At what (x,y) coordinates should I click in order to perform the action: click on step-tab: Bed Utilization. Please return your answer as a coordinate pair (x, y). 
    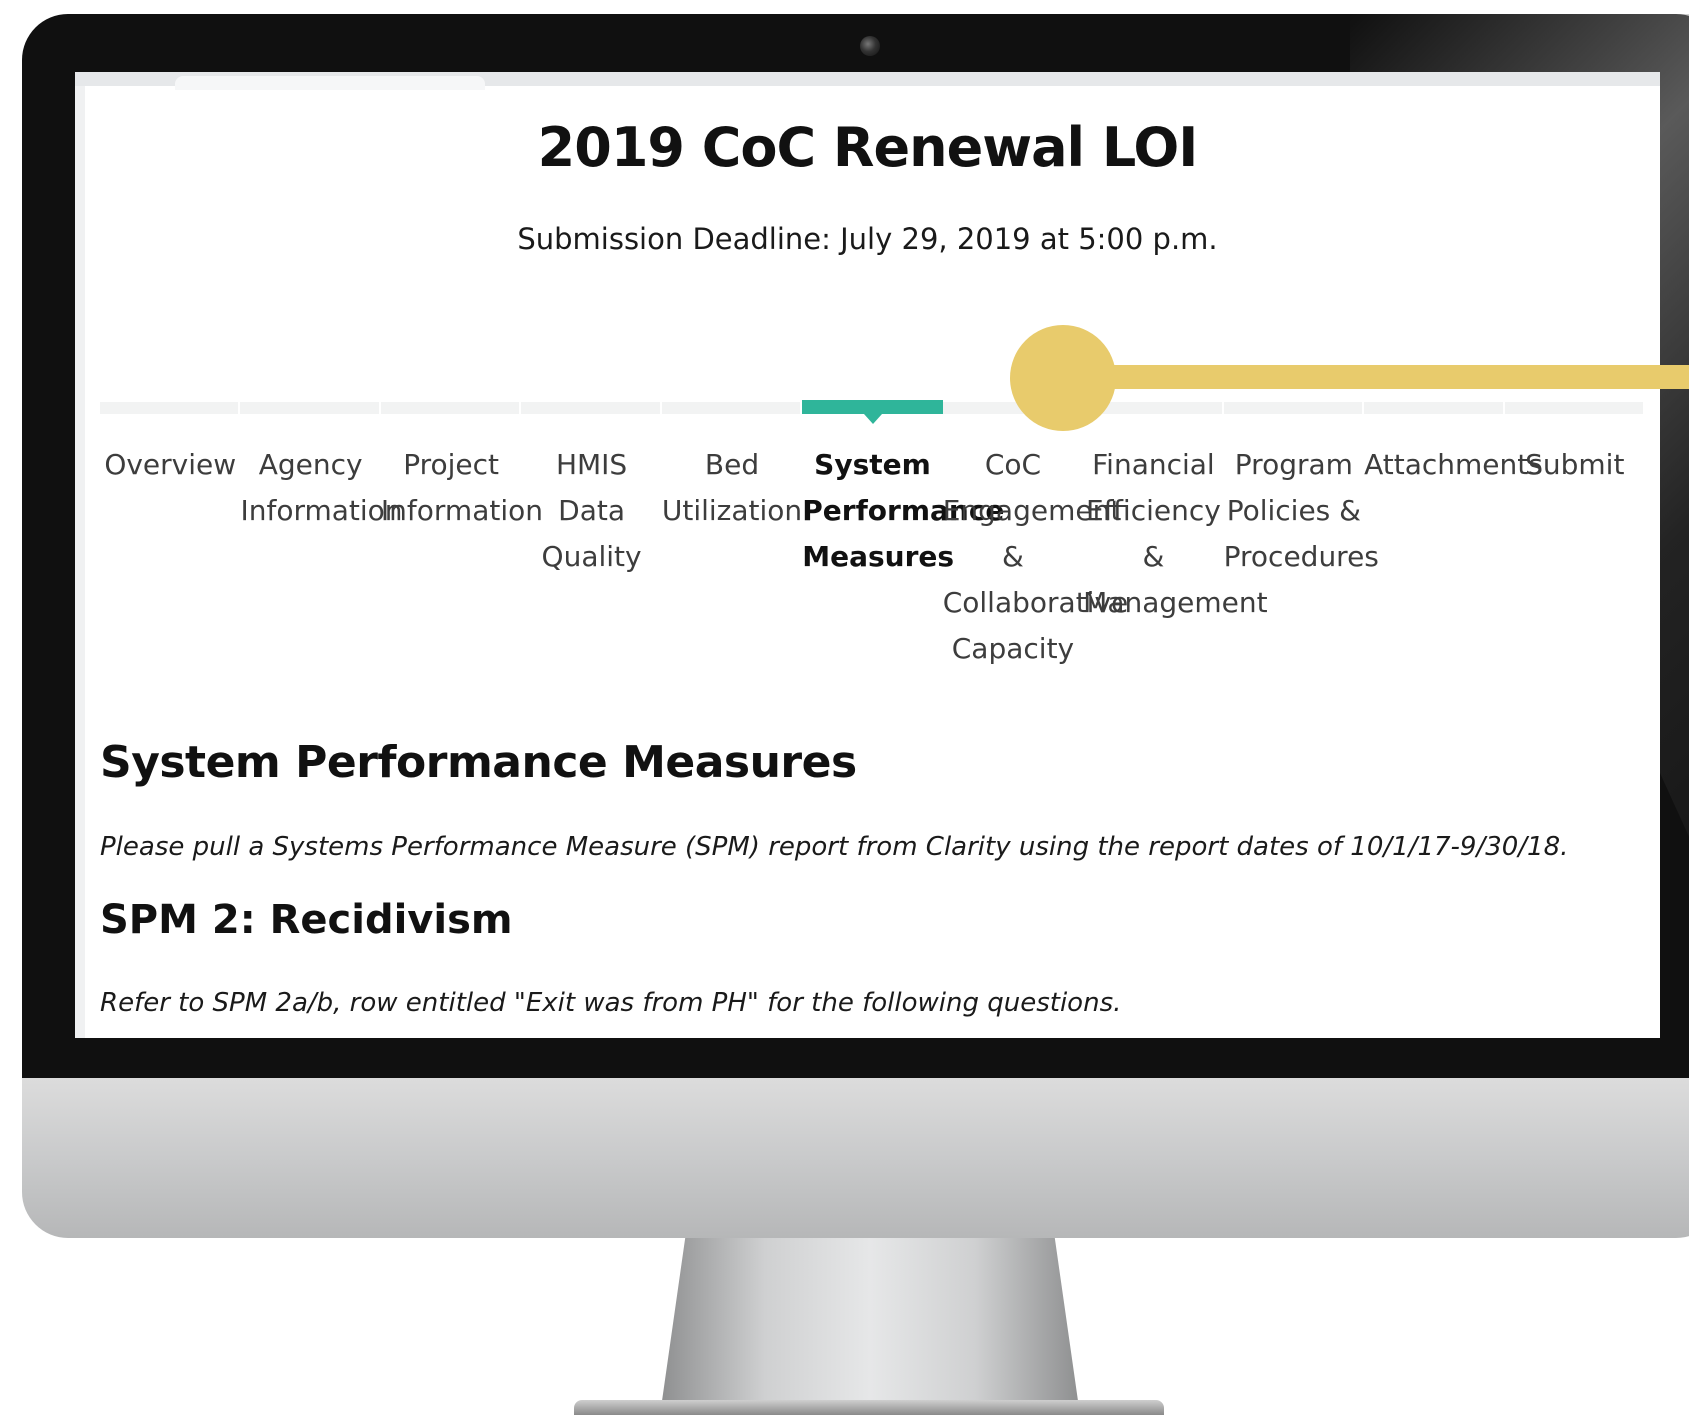
    Looking at the image, I should click on (732, 488).